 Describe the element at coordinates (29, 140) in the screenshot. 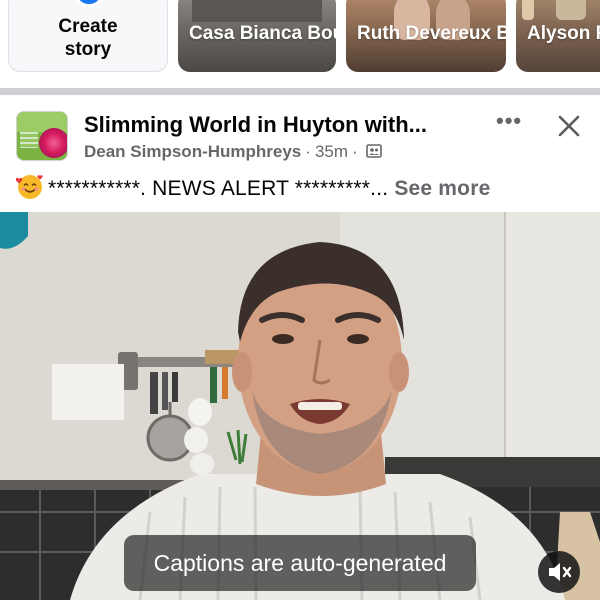

I see `avatar-text-lines` at that location.